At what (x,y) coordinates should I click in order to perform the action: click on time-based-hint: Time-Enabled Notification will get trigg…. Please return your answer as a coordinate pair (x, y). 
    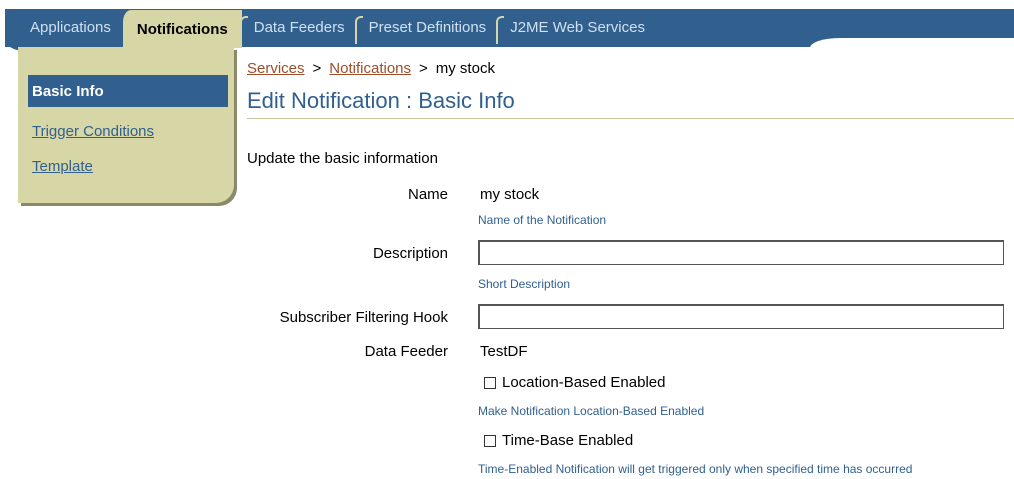
    Looking at the image, I should click on (695, 469).